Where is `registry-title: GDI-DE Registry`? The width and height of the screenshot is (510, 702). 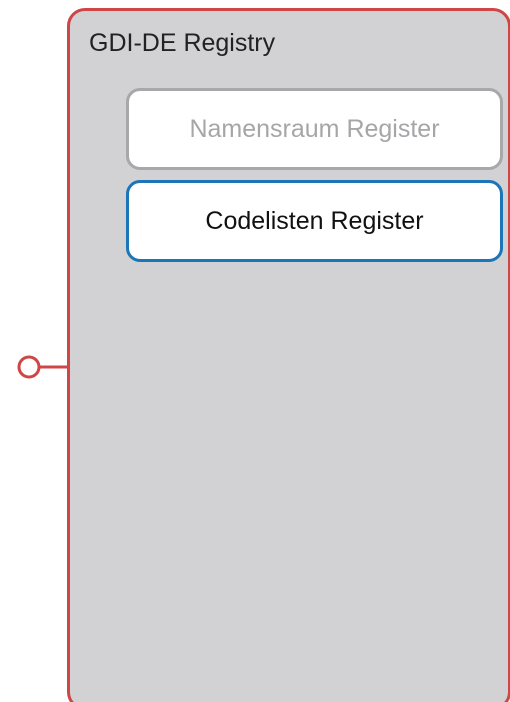
registry-title: GDI-DE Registry is located at coordinates (182, 43).